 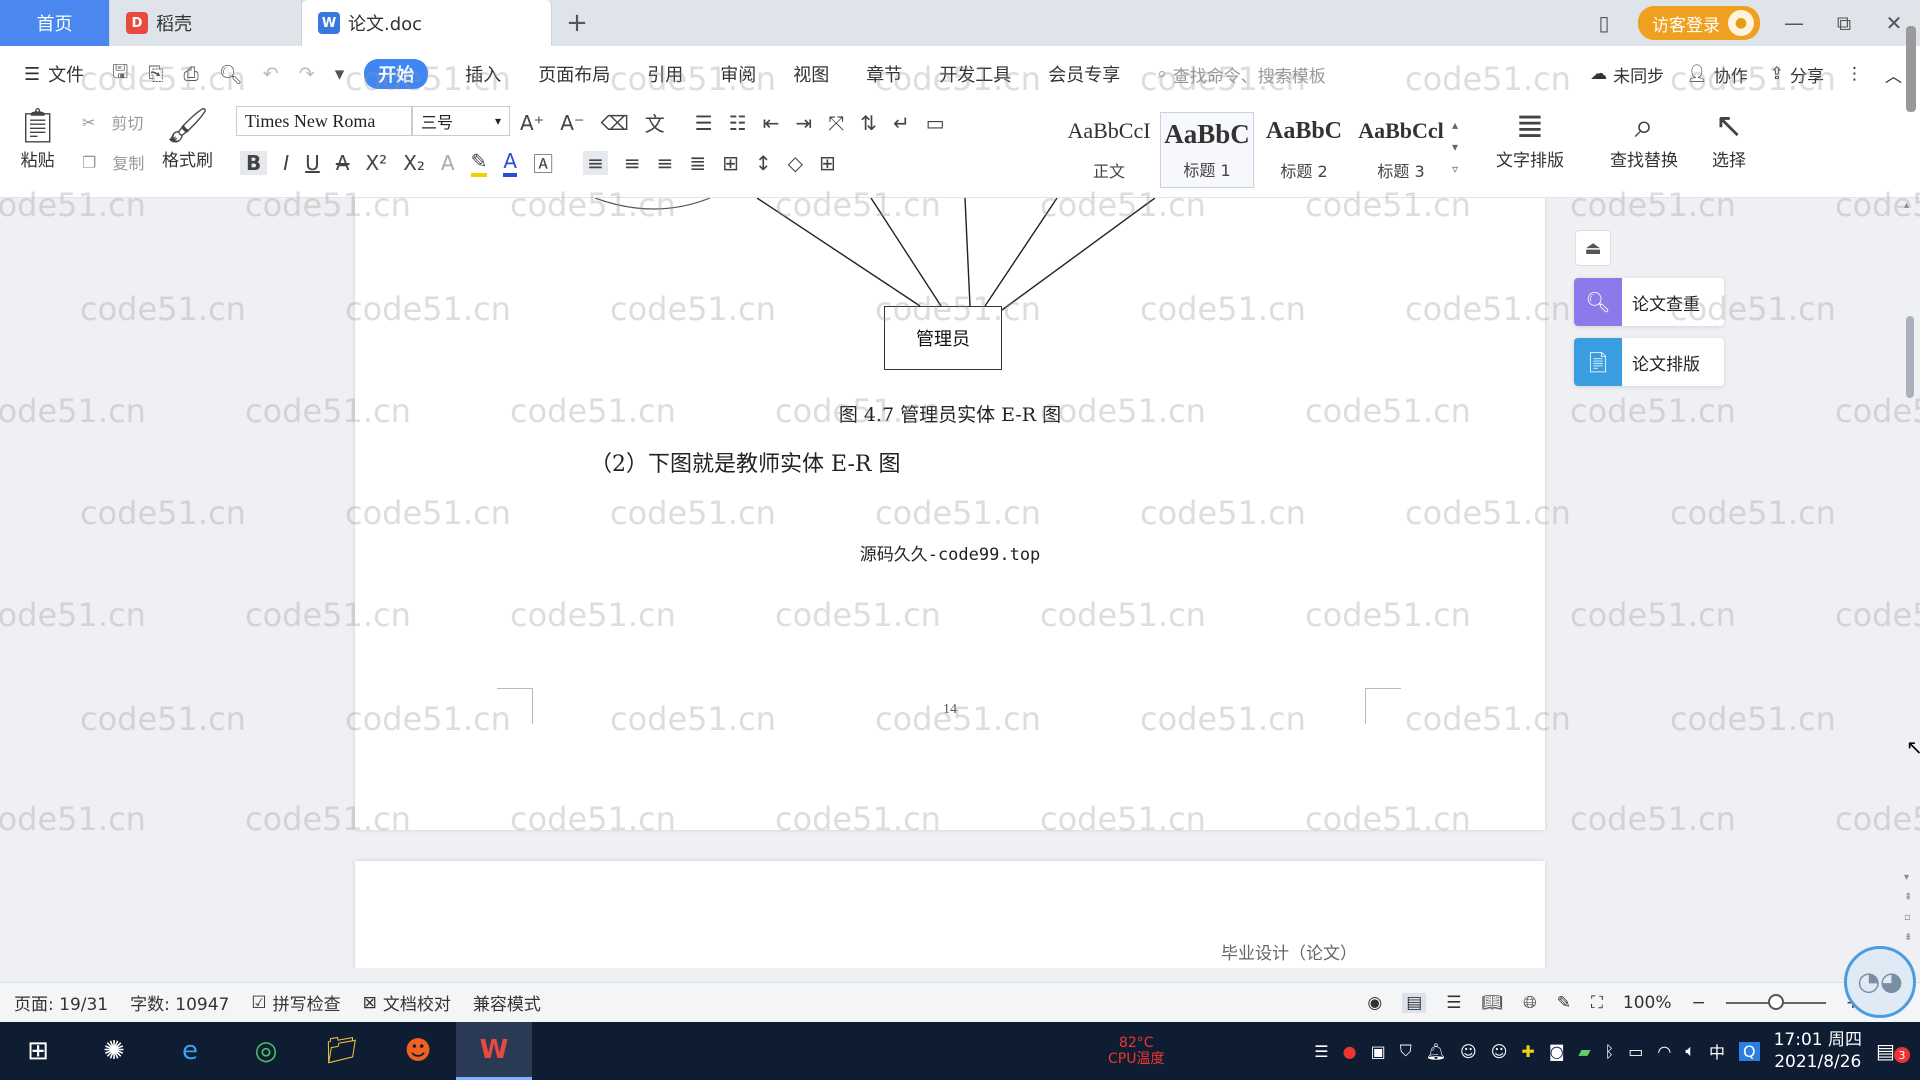 I want to click on tray-shield-icon: ⛉, so click(x=1406, y=1051).